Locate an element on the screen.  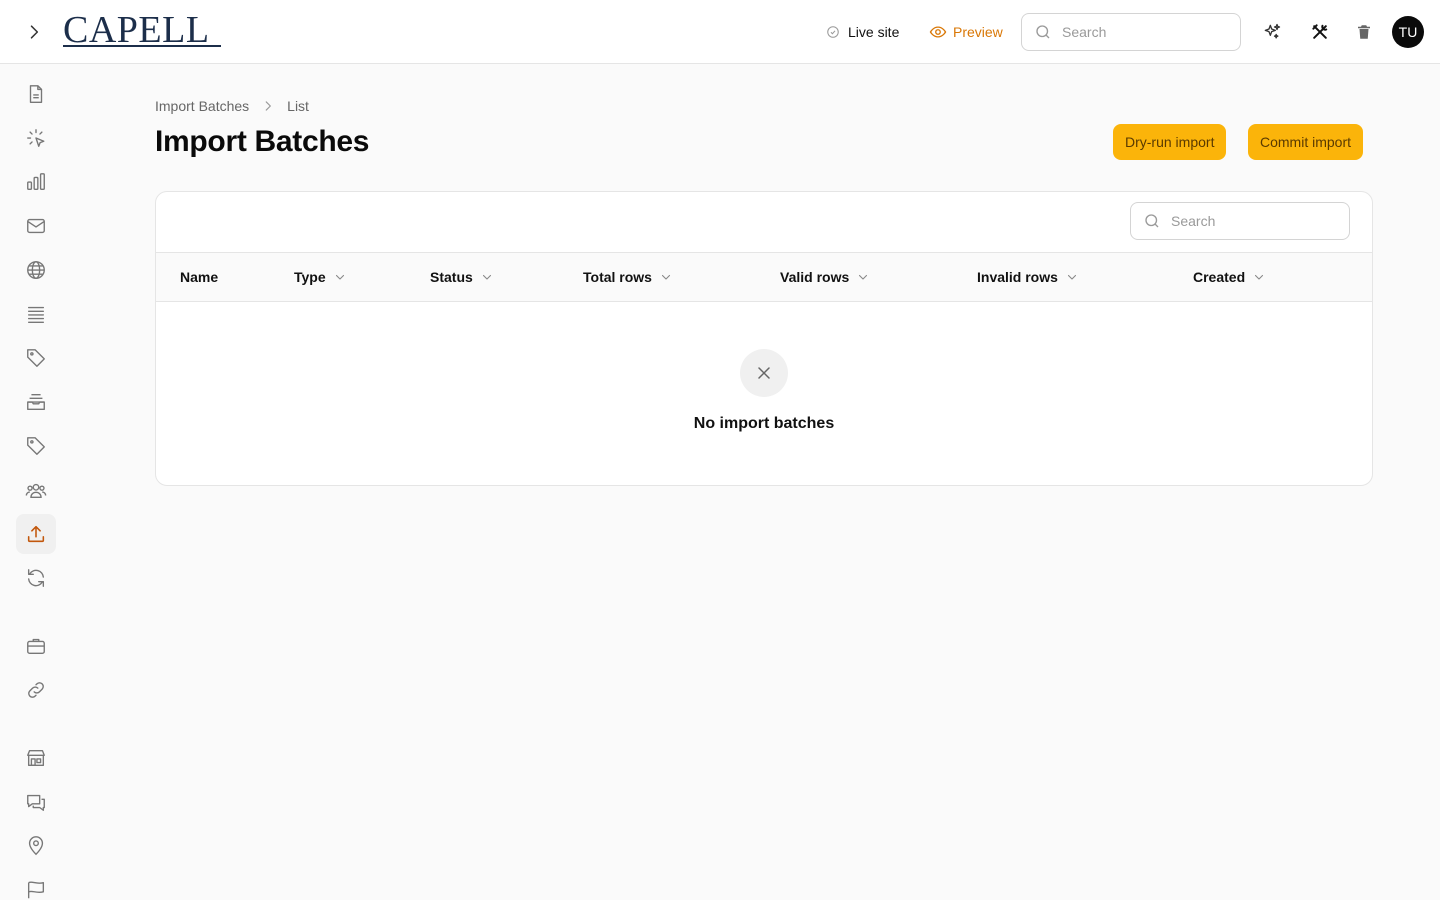
globe-icon is located at coordinates (36, 270).